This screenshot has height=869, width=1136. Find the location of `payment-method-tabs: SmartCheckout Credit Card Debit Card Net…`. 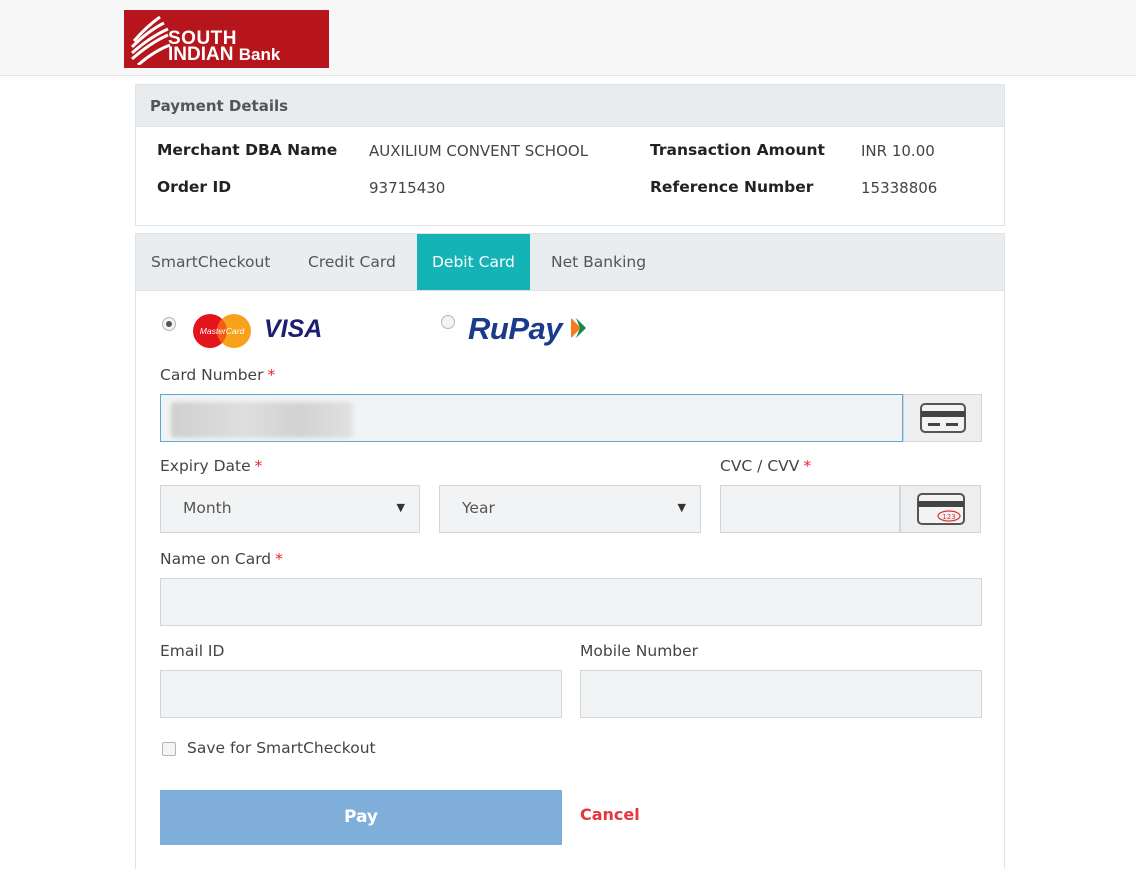

payment-method-tabs: SmartCheckout Credit Card Debit Card Net… is located at coordinates (570, 262).